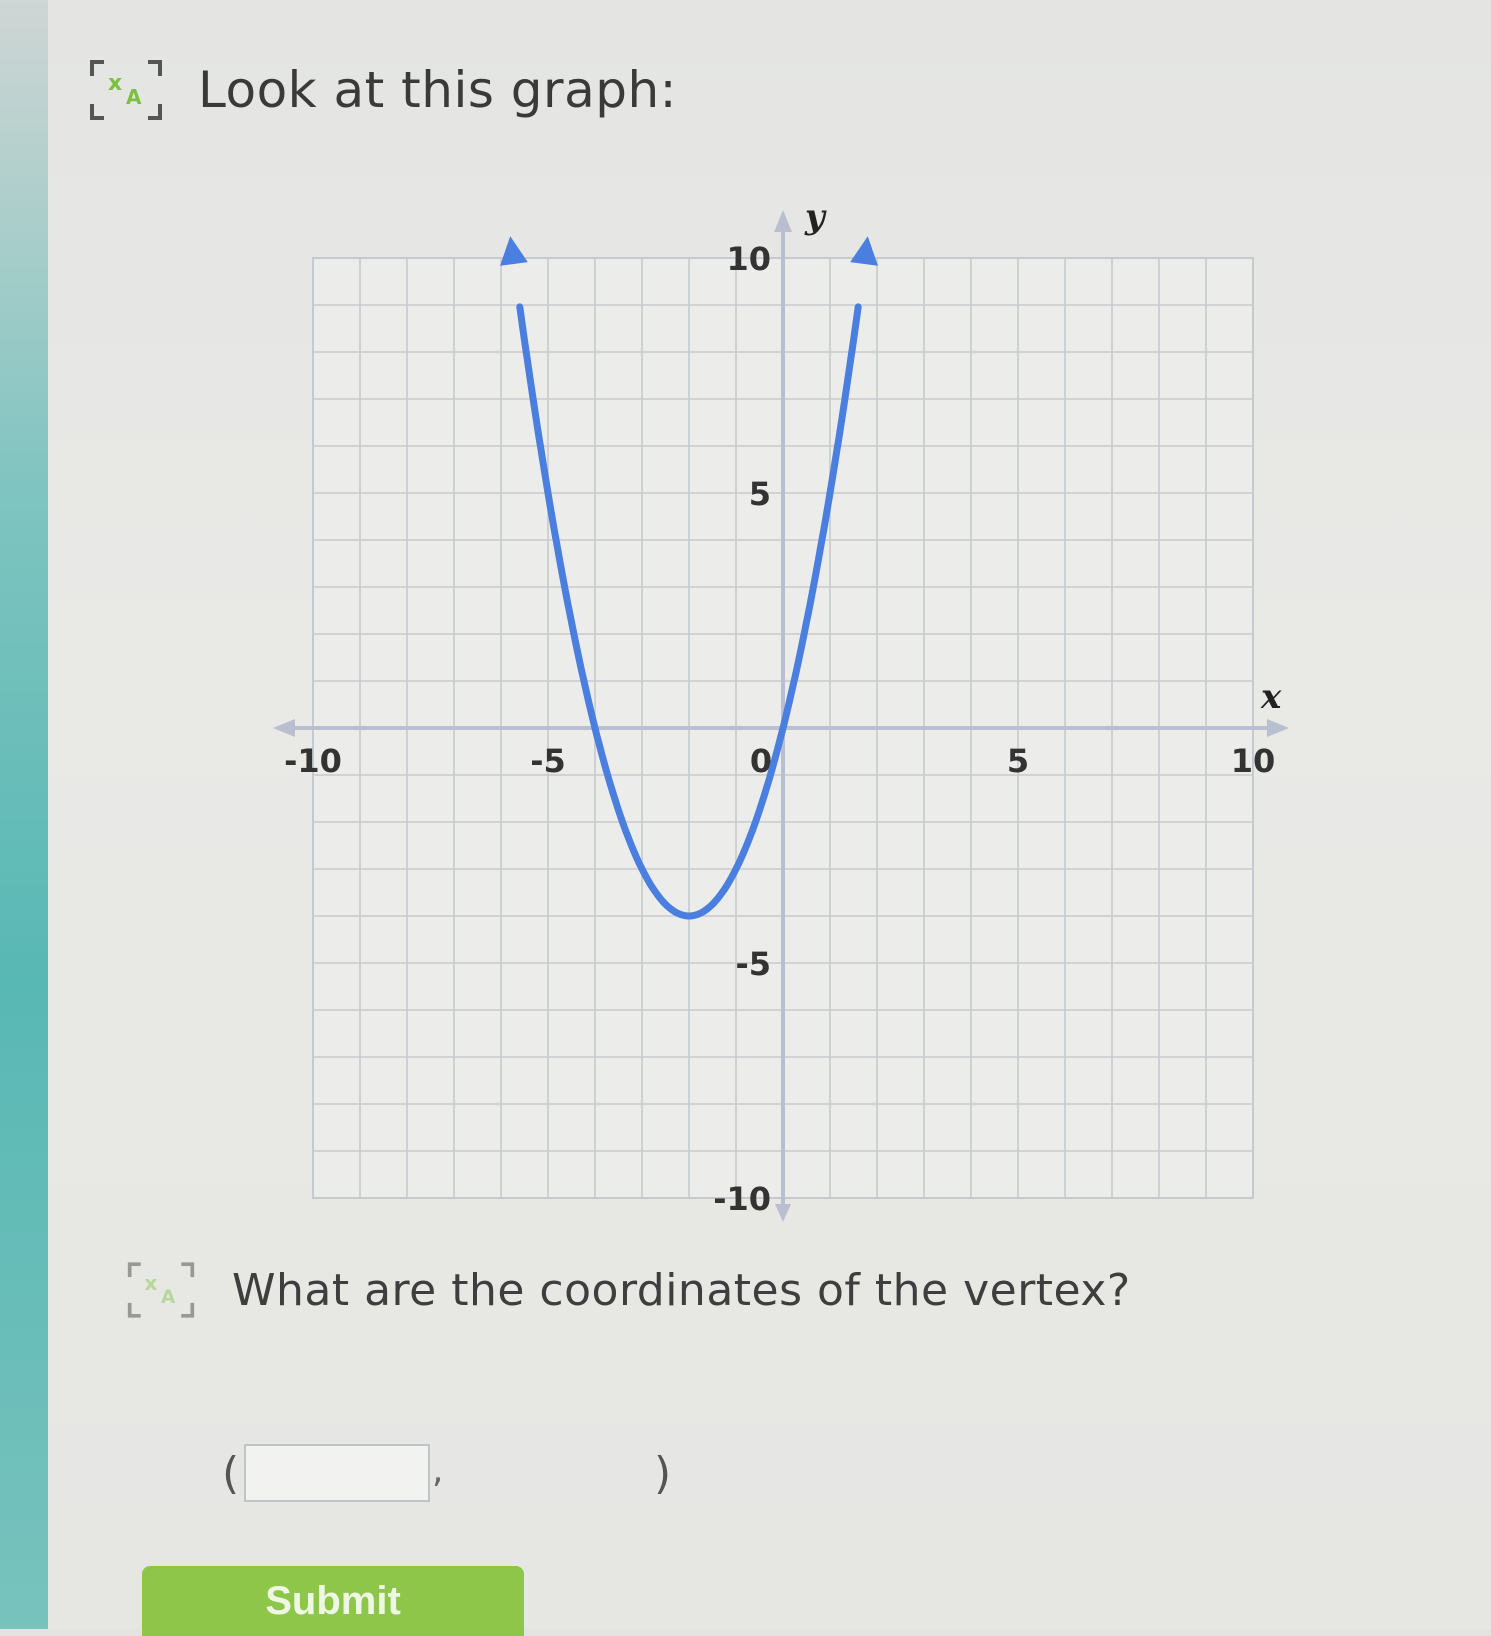 This screenshot has height=1636, width=1491. I want to click on close-paren: ), so click(663, 1473).